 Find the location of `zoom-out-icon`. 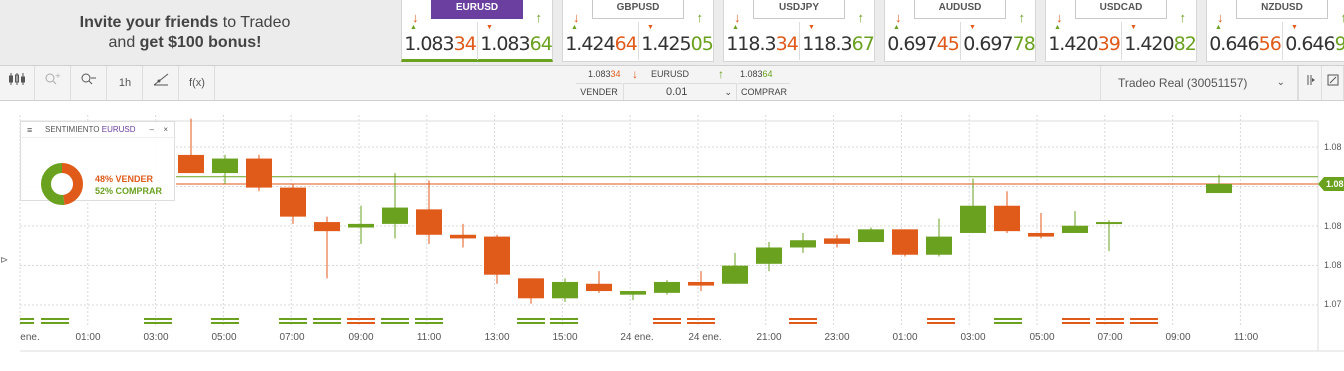

zoom-out-icon is located at coordinates (89, 83).